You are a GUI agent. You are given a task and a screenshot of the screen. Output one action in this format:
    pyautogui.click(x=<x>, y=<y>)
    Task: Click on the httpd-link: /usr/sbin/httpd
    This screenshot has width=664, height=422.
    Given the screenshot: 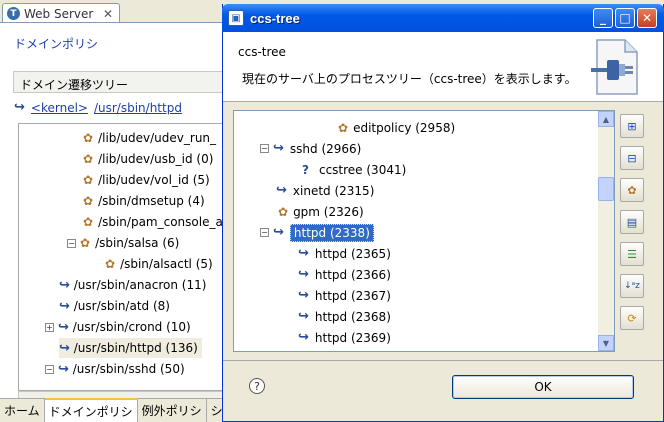 What is the action you would take?
    pyautogui.click(x=138, y=108)
    